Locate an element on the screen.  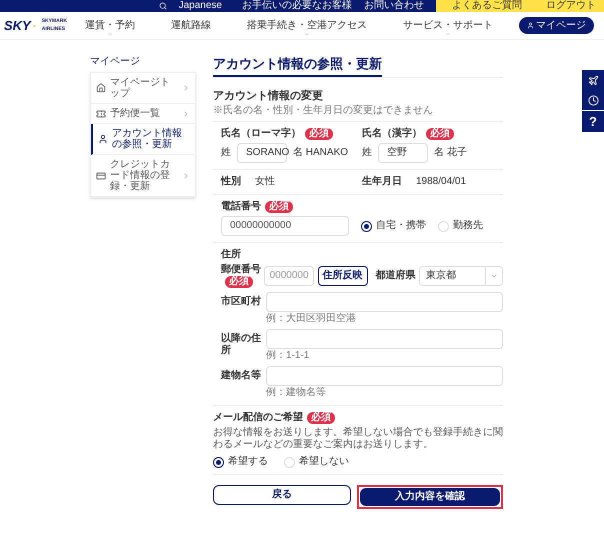
field-label: メール配信のご希望 is located at coordinates (258, 418).